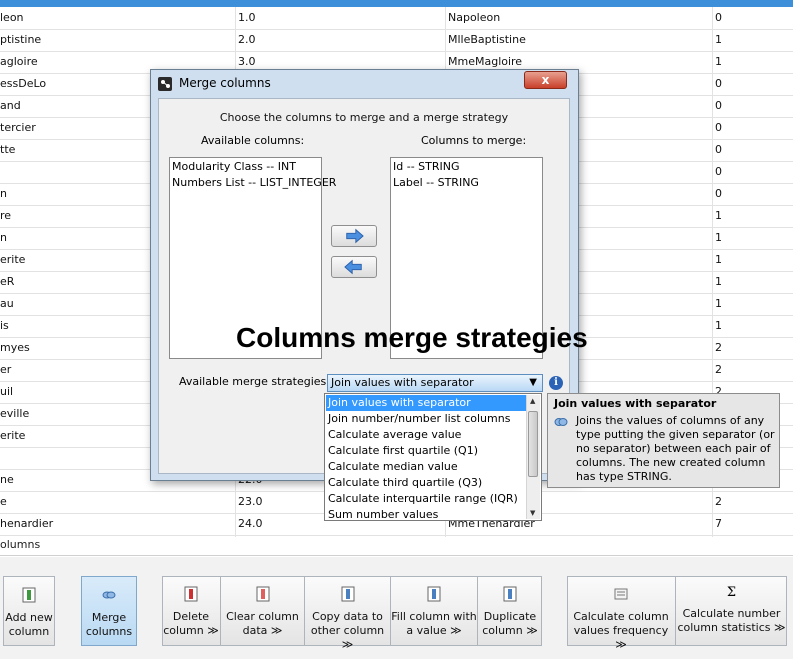 The height and width of the screenshot is (659, 793). Describe the element at coordinates (396, 3) in the screenshot. I see `table-header-strip` at that location.